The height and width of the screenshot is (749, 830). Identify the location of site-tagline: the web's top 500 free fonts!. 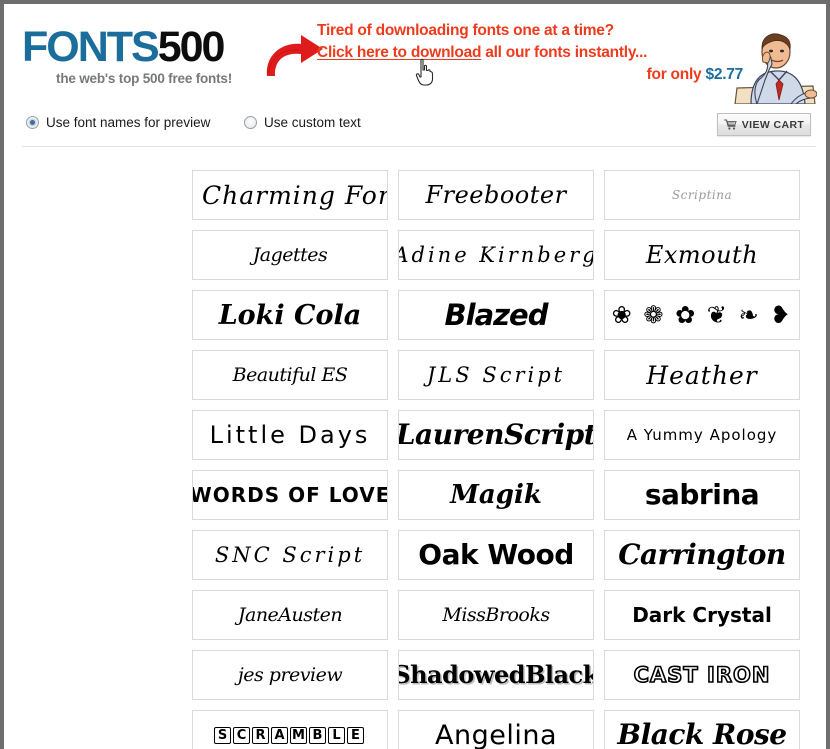
(144, 78).